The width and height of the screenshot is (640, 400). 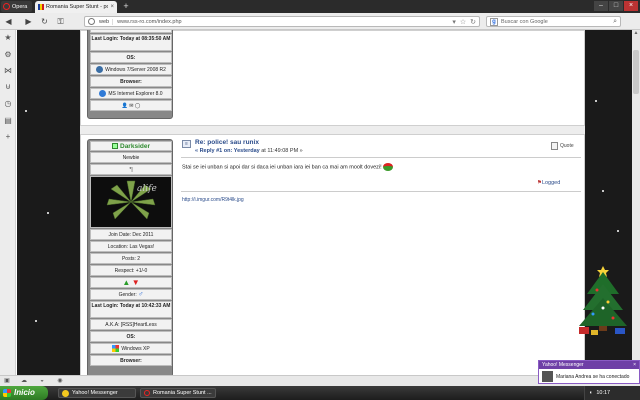 What do you see at coordinates (126, 282) in the screenshot?
I see `respect-up-icon: ▲` at bounding box center [126, 282].